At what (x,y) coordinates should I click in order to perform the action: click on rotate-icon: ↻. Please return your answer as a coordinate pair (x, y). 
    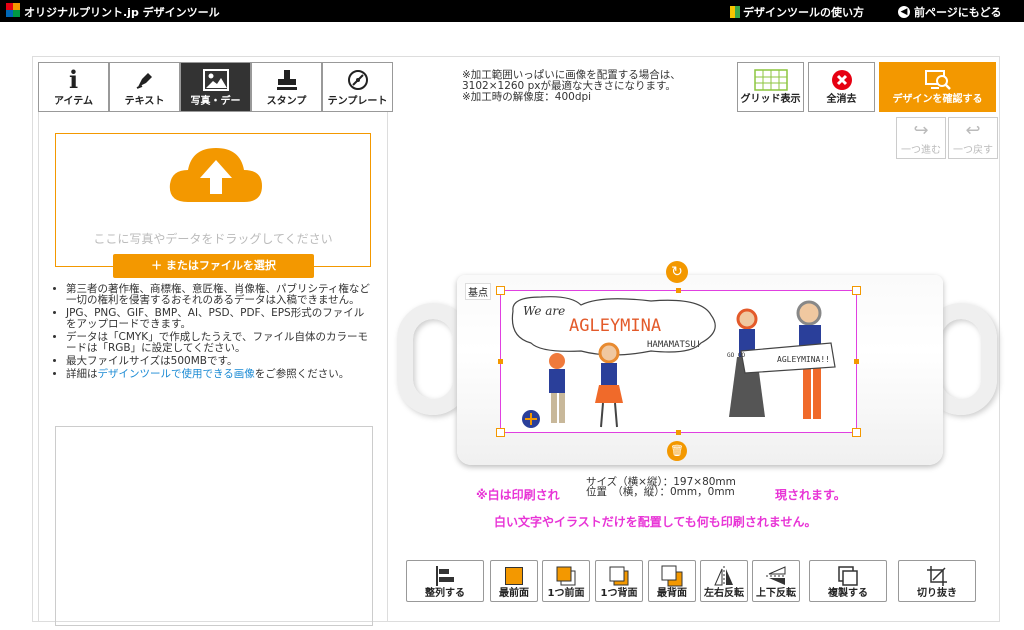
    Looking at the image, I should click on (677, 272).